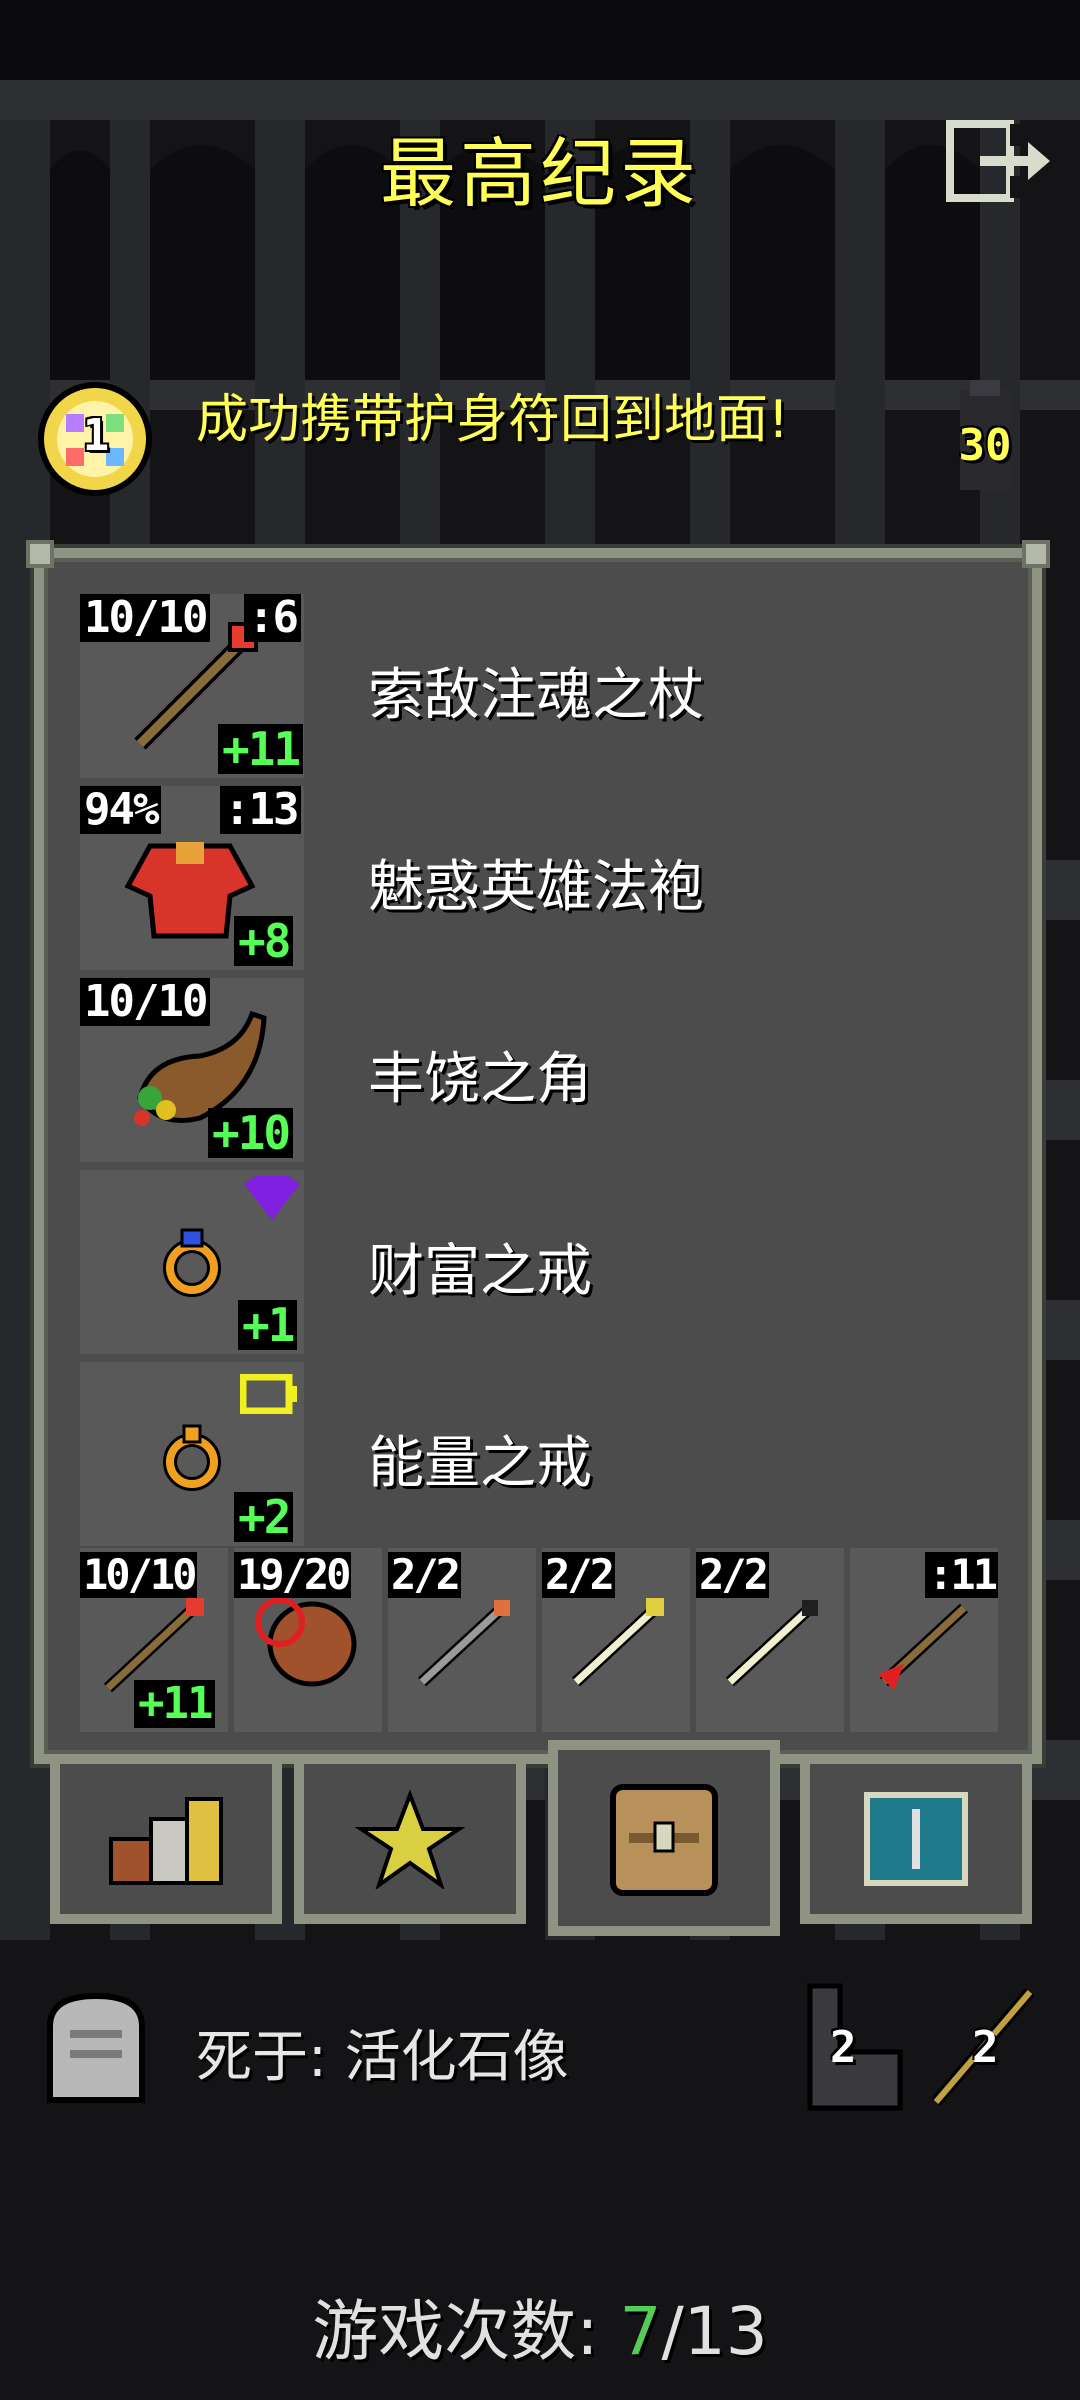  Describe the element at coordinates (192, 1454) in the screenshot. I see `item-slot: +2` at that location.